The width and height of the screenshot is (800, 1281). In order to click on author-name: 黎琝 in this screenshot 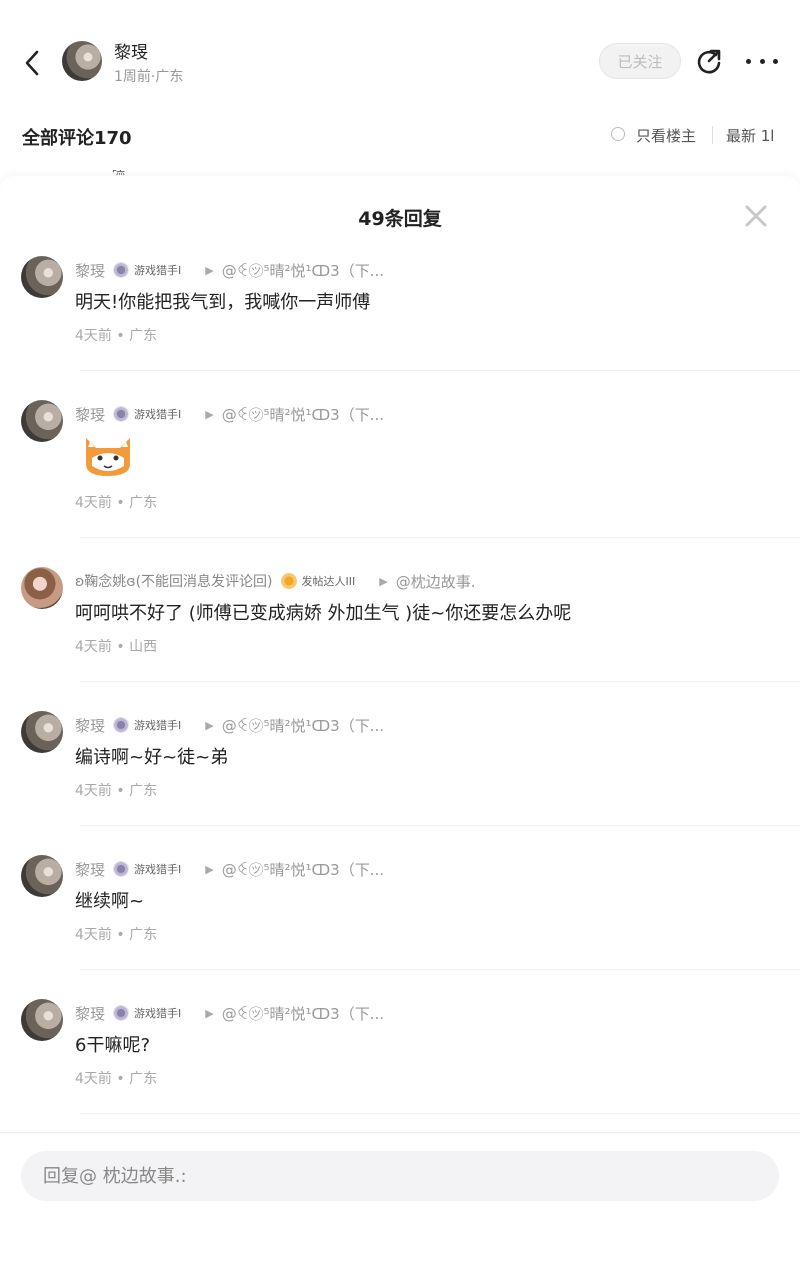, I will do `click(131, 50)`.